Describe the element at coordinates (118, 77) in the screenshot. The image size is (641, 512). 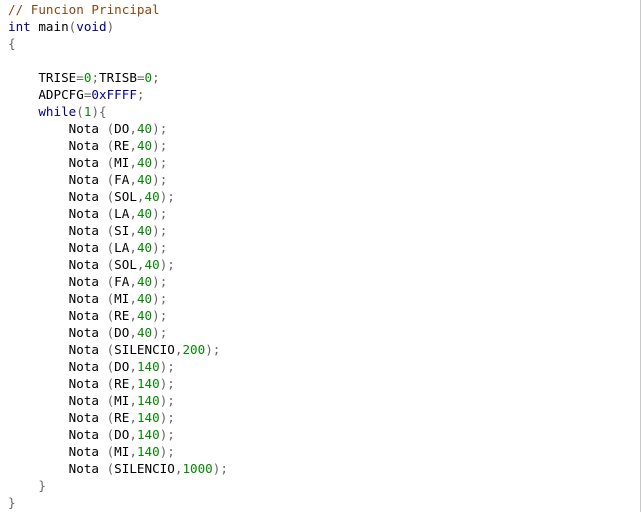
I see `code-token: TRISB` at that location.